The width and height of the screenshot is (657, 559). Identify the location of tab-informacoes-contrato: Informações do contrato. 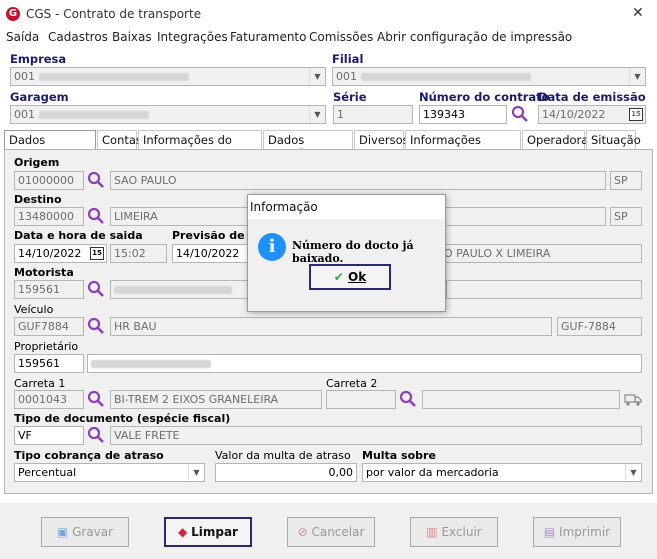
(200, 145).